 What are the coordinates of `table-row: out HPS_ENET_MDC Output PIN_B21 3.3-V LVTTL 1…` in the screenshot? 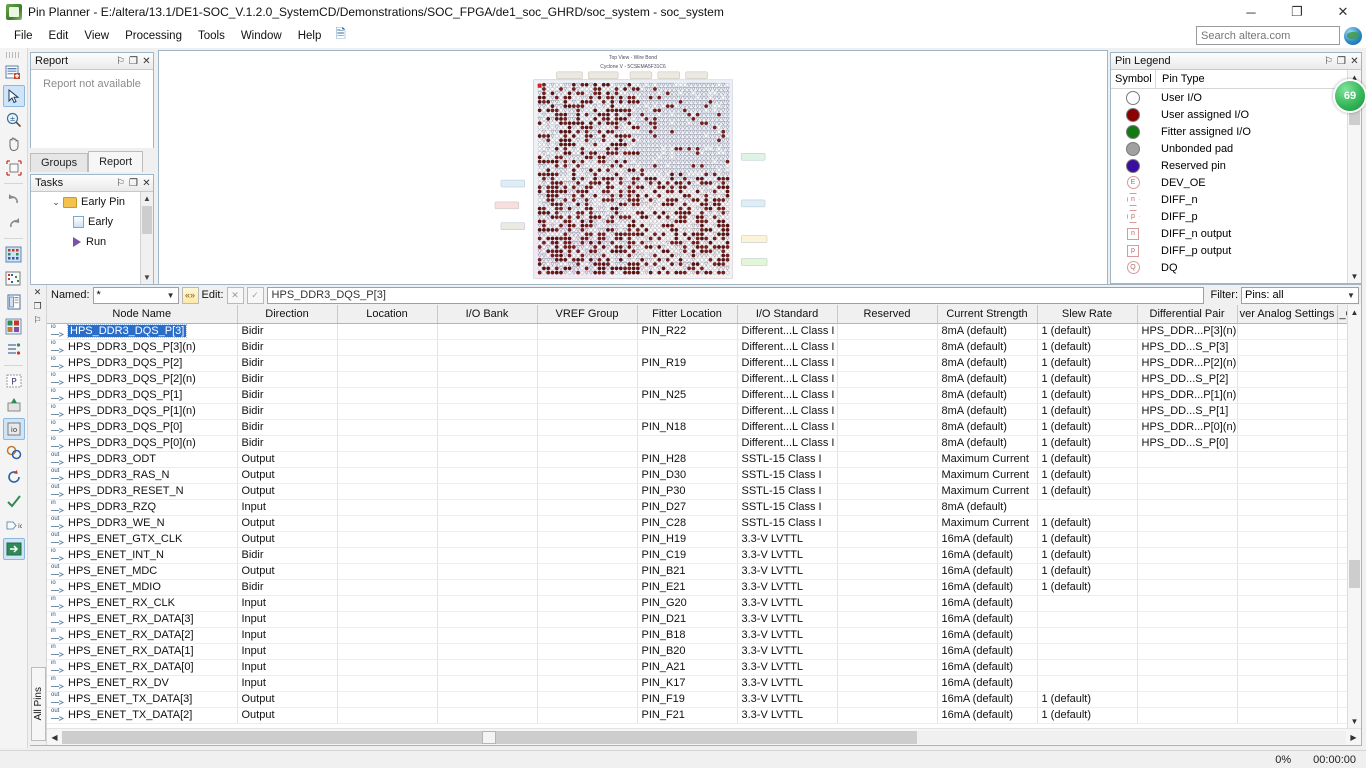 It's located at (697, 571).